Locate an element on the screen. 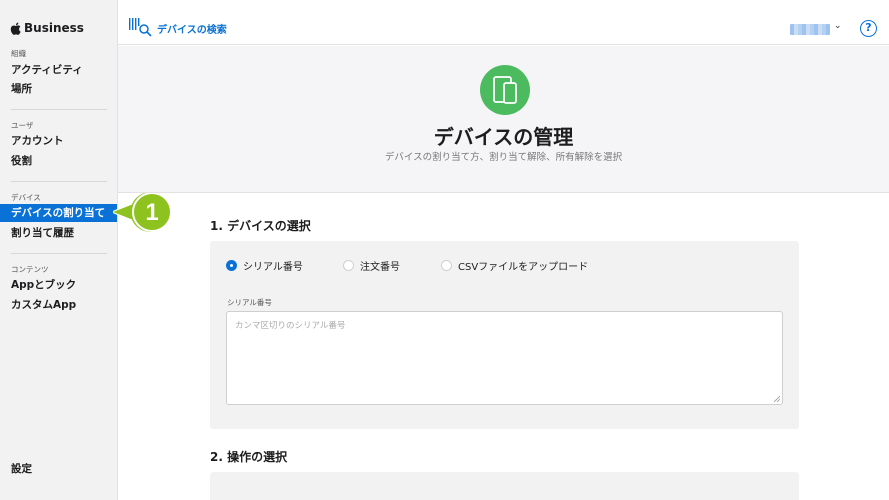 The image size is (889, 500). callout-number: 1 is located at coordinates (151, 212).